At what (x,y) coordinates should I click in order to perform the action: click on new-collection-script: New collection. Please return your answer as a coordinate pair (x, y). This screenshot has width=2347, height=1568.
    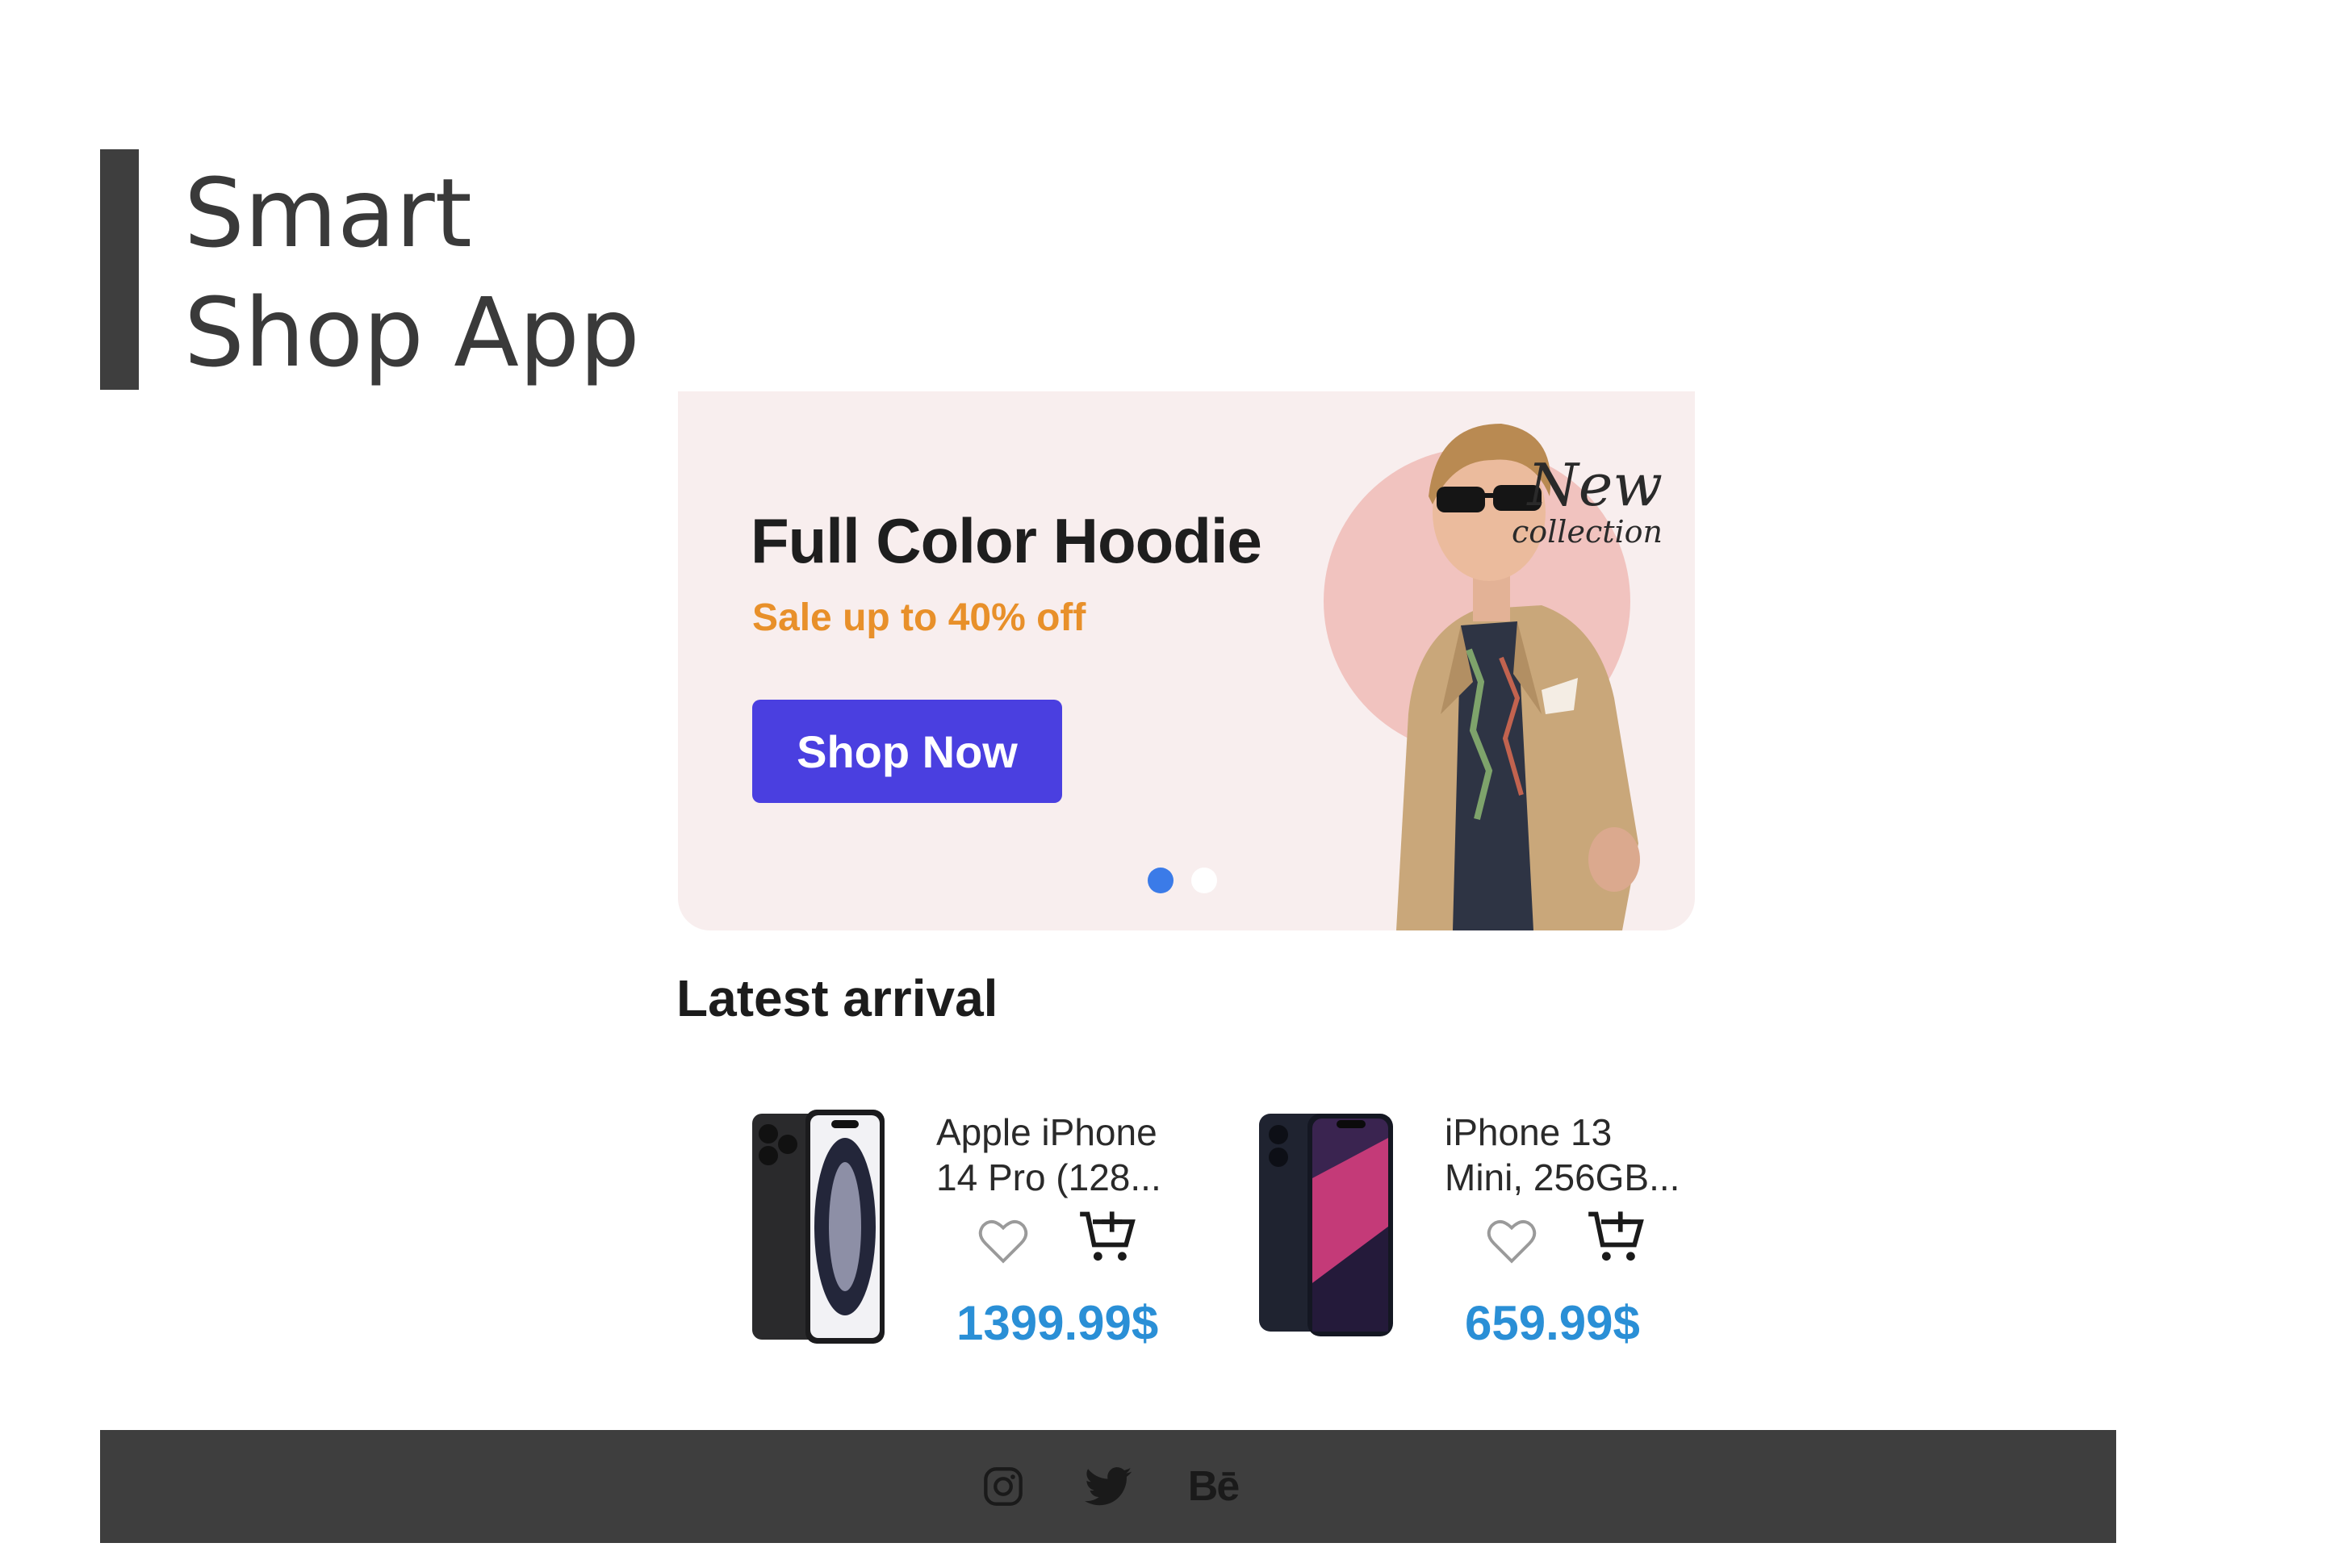
    Looking at the image, I should click on (1587, 503).